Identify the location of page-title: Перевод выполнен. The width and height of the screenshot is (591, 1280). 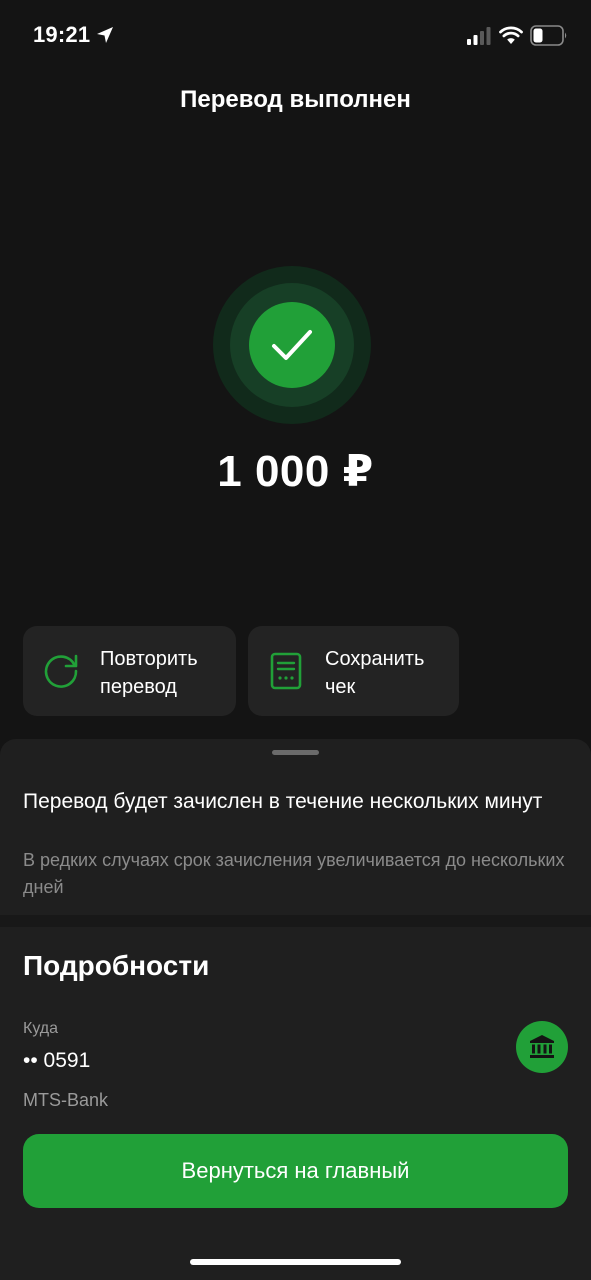
(295, 99).